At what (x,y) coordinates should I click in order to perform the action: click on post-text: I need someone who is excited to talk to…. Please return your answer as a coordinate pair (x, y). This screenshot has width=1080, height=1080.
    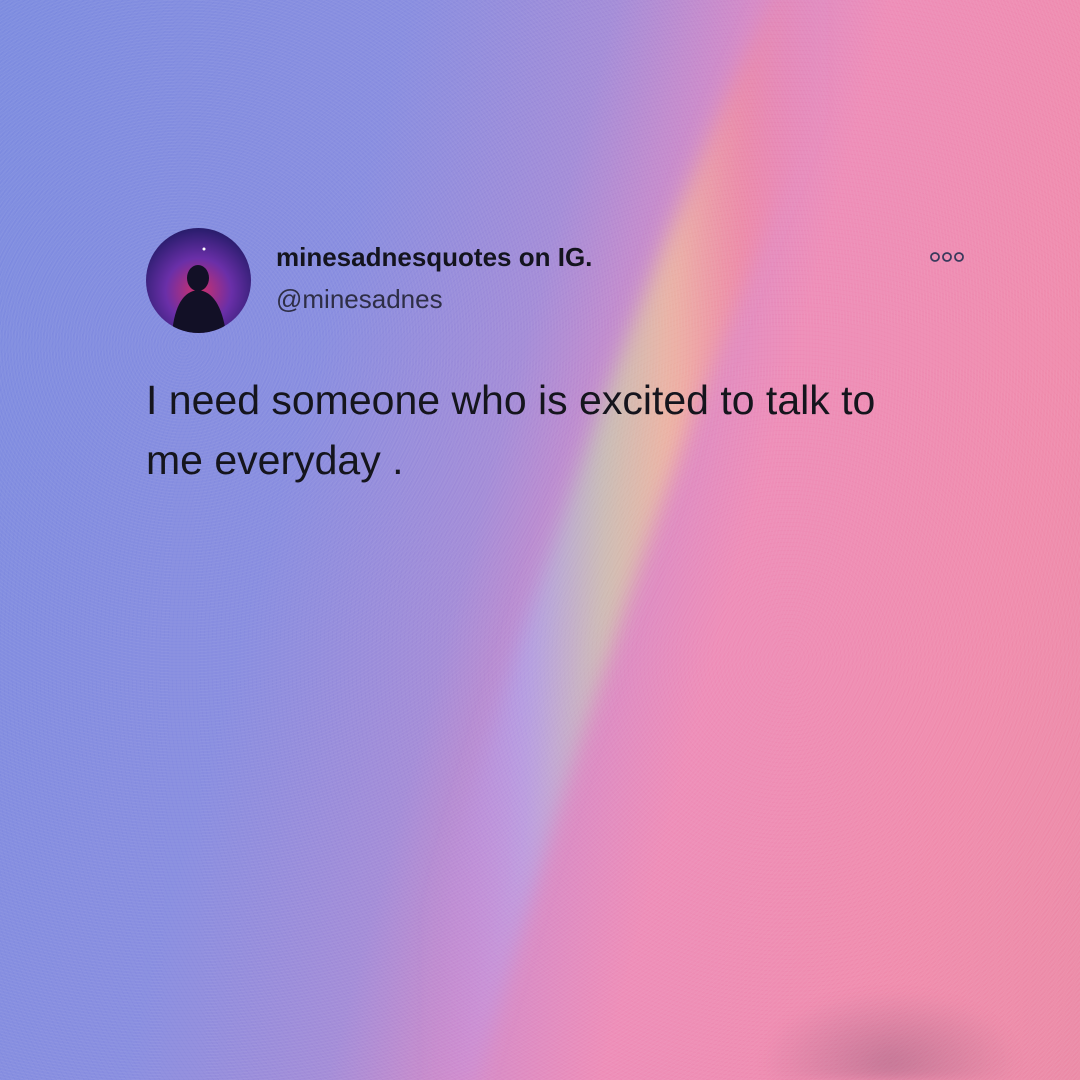
    Looking at the image, I should click on (511, 430).